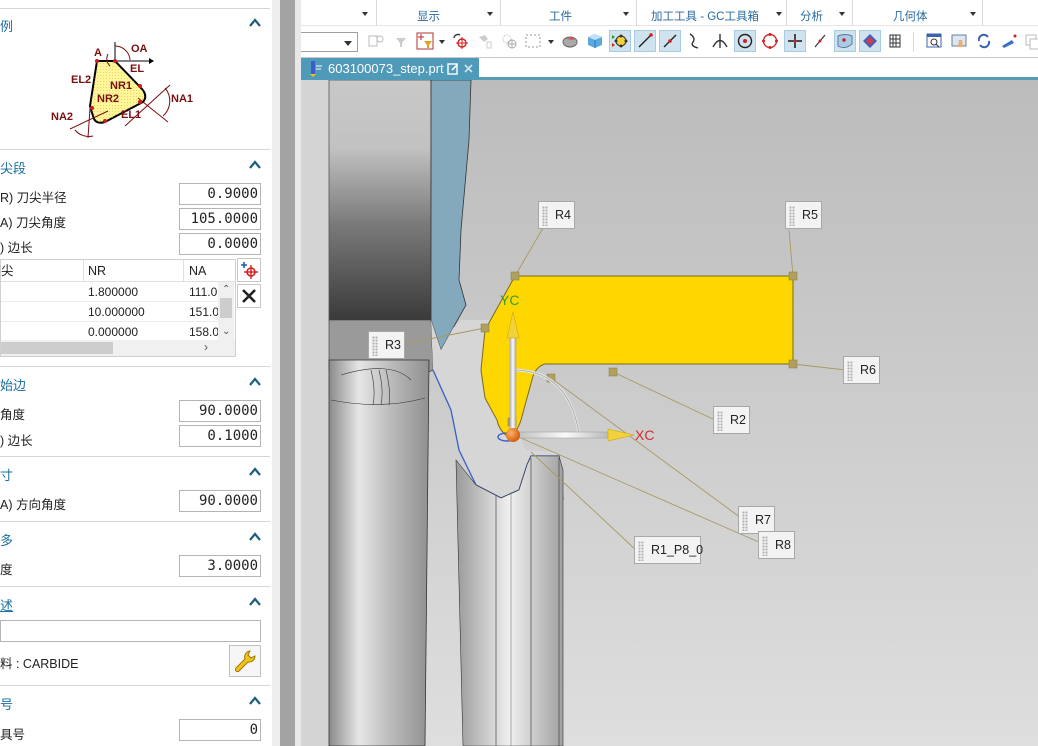  Describe the element at coordinates (570, 41) in the screenshot. I see `shaded-view-icon` at that location.